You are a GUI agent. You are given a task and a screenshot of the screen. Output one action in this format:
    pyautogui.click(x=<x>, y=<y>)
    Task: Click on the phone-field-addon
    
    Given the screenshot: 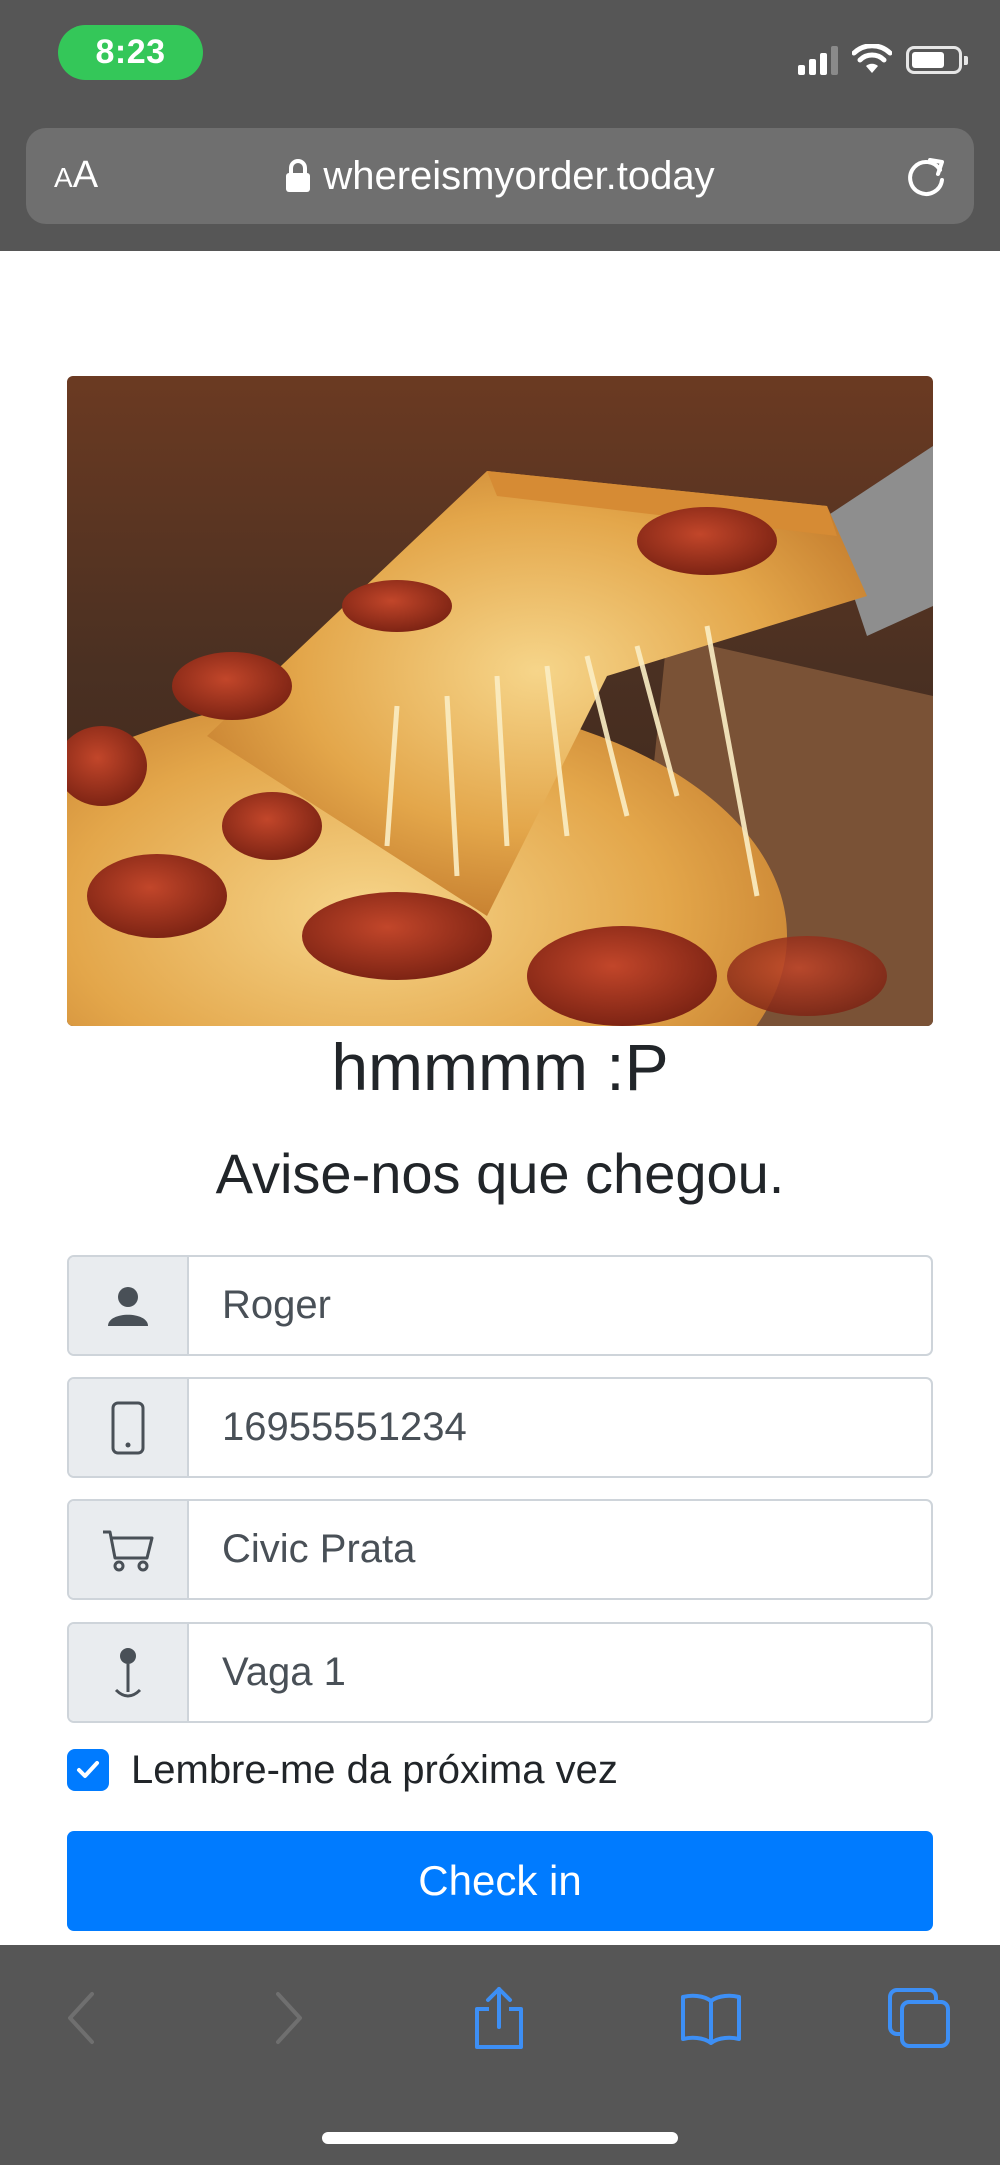 What is the action you would take?
    pyautogui.click(x=129, y=1427)
    